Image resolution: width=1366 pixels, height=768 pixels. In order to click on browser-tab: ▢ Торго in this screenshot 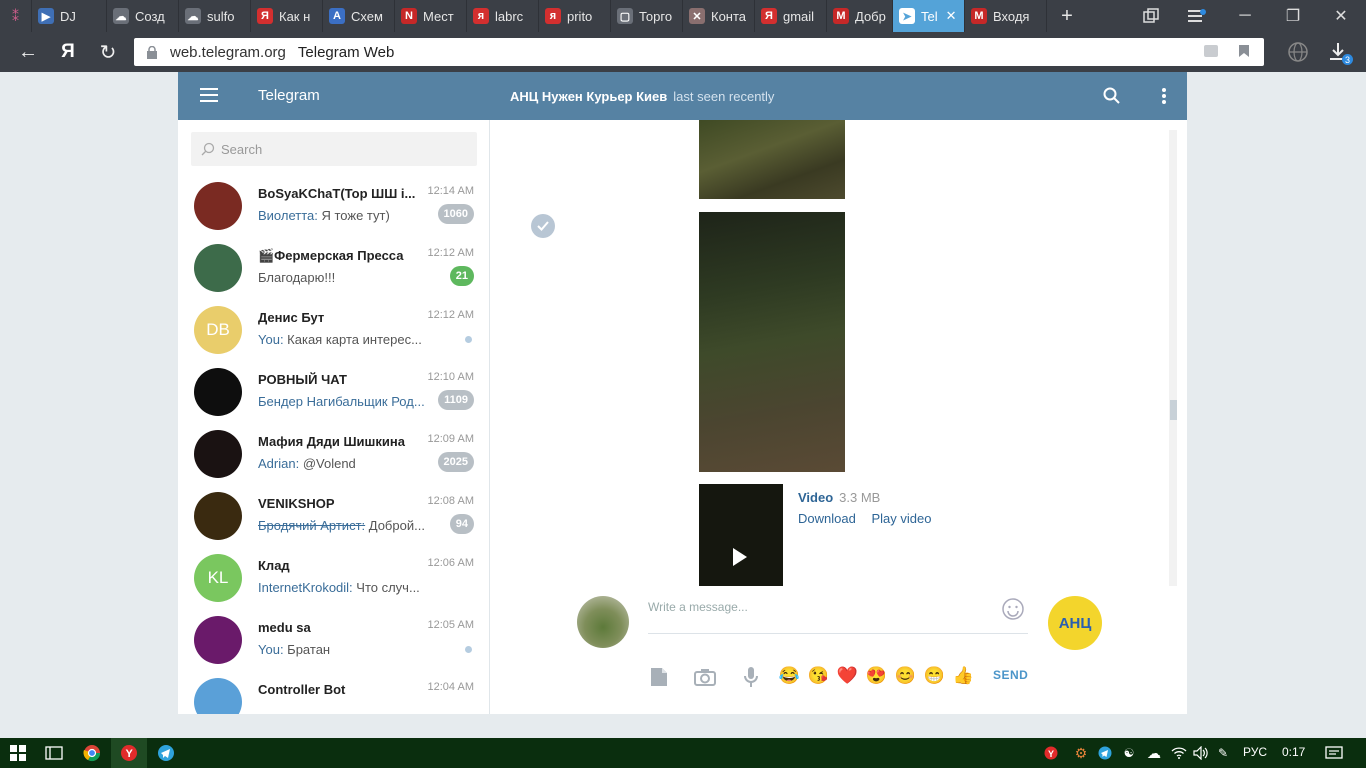, I will do `click(647, 16)`.